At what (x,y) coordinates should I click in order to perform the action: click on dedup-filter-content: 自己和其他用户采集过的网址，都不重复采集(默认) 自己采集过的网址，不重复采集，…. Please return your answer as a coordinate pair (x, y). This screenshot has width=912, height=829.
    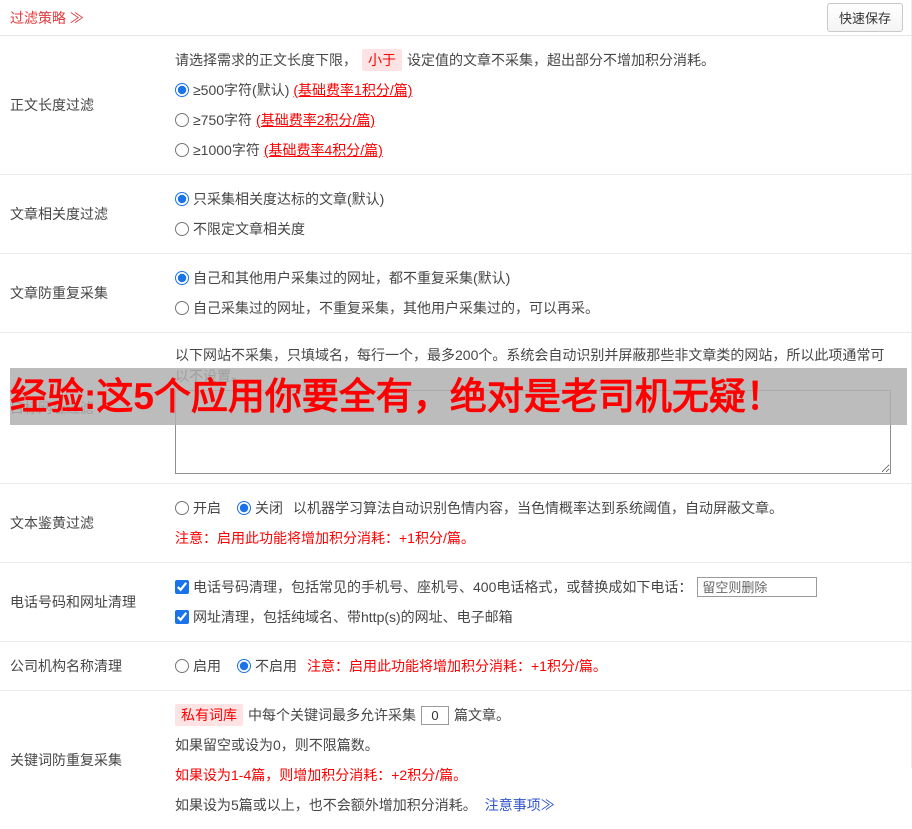
    Looking at the image, I should click on (543, 293).